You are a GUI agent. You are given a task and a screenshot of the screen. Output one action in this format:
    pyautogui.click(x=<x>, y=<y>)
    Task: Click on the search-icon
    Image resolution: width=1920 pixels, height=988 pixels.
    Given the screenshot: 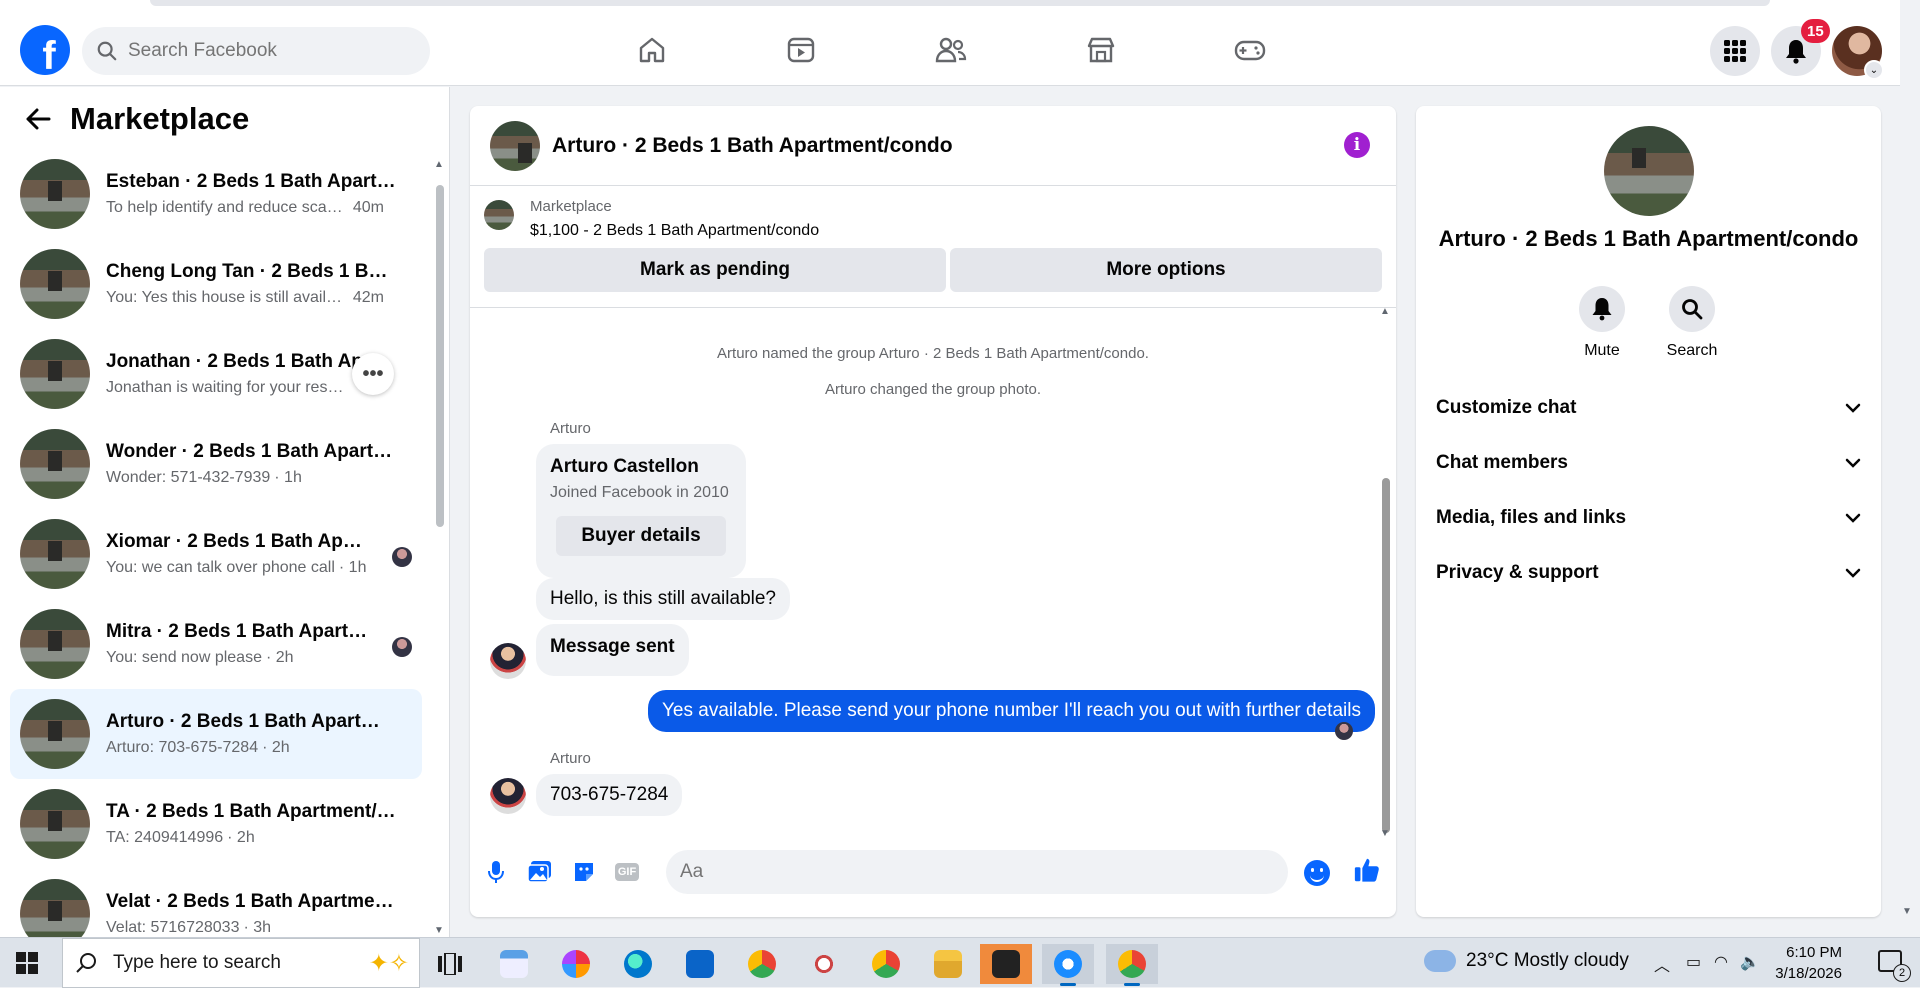 What is the action you would take?
    pyautogui.click(x=1692, y=309)
    